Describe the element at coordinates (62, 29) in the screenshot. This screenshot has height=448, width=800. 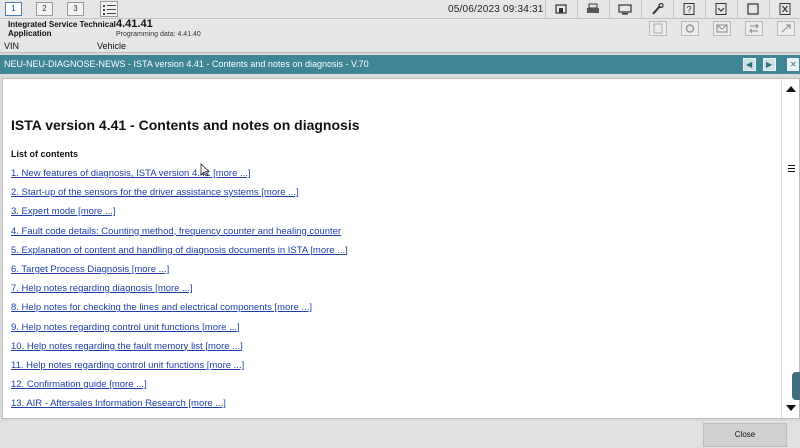
I see `application-name: Integrated Service Technical Application` at that location.